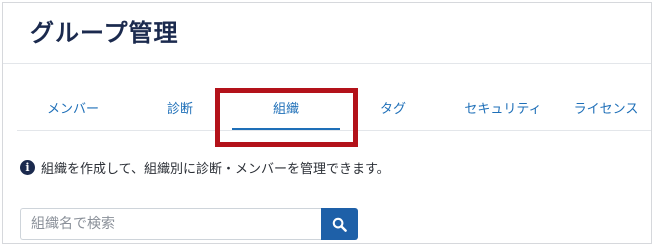 The image size is (655, 247). What do you see at coordinates (393, 110) in the screenshot?
I see `tab-tags: タグ` at bounding box center [393, 110].